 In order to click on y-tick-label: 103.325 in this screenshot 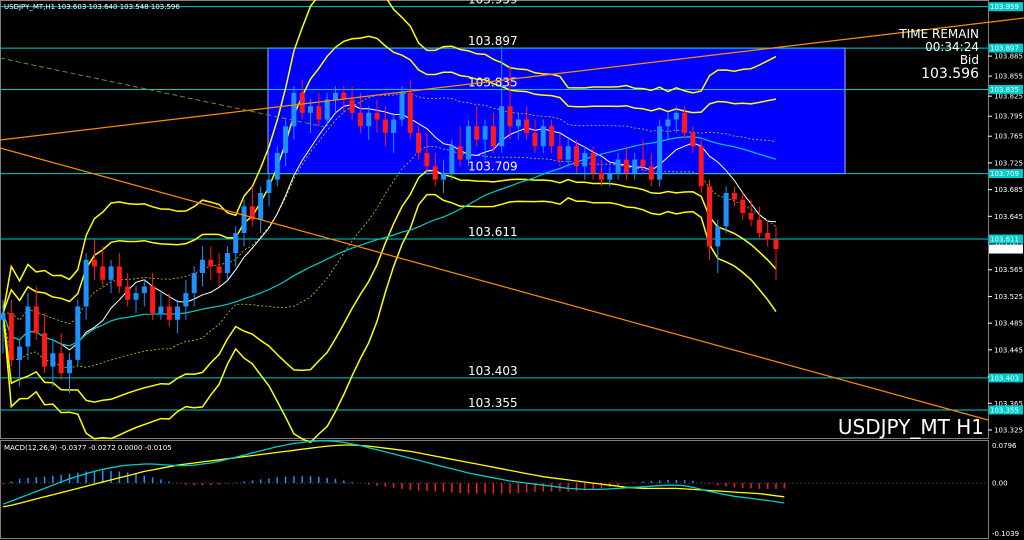, I will do `click(1008, 430)`.